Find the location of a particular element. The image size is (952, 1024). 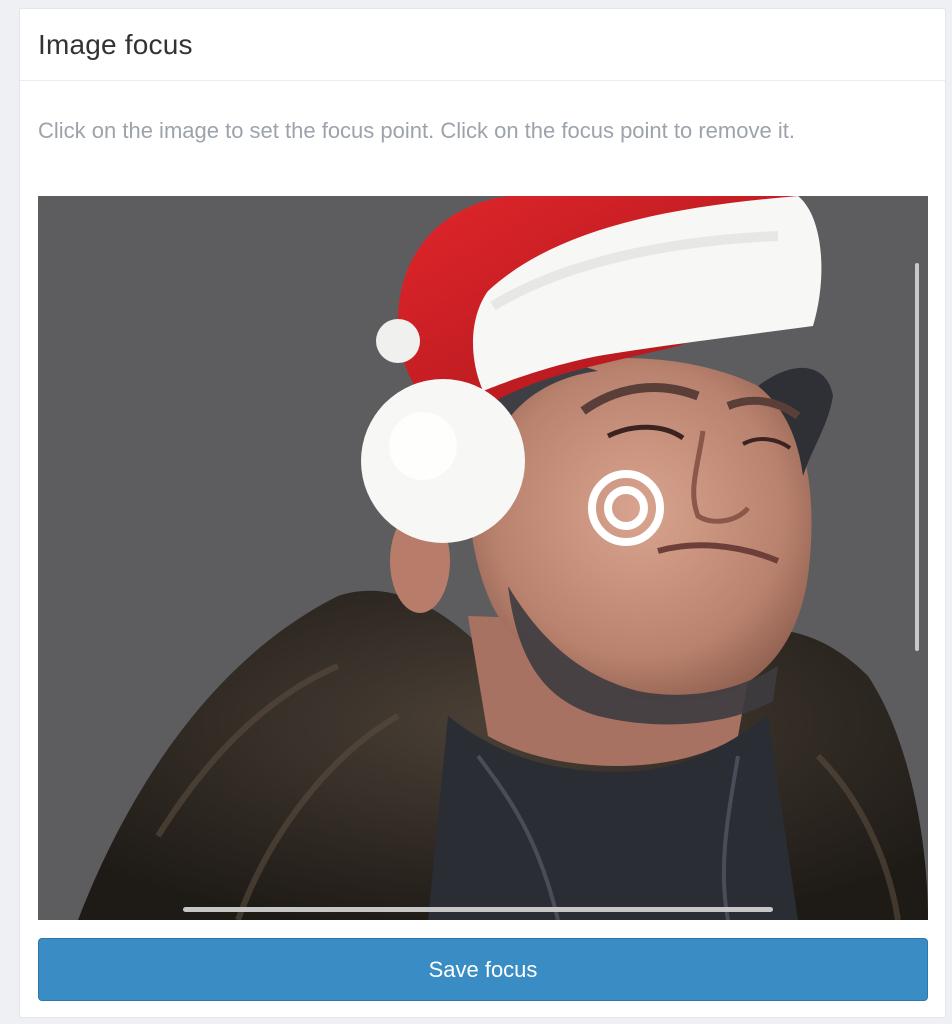

target-icon is located at coordinates (626, 508).